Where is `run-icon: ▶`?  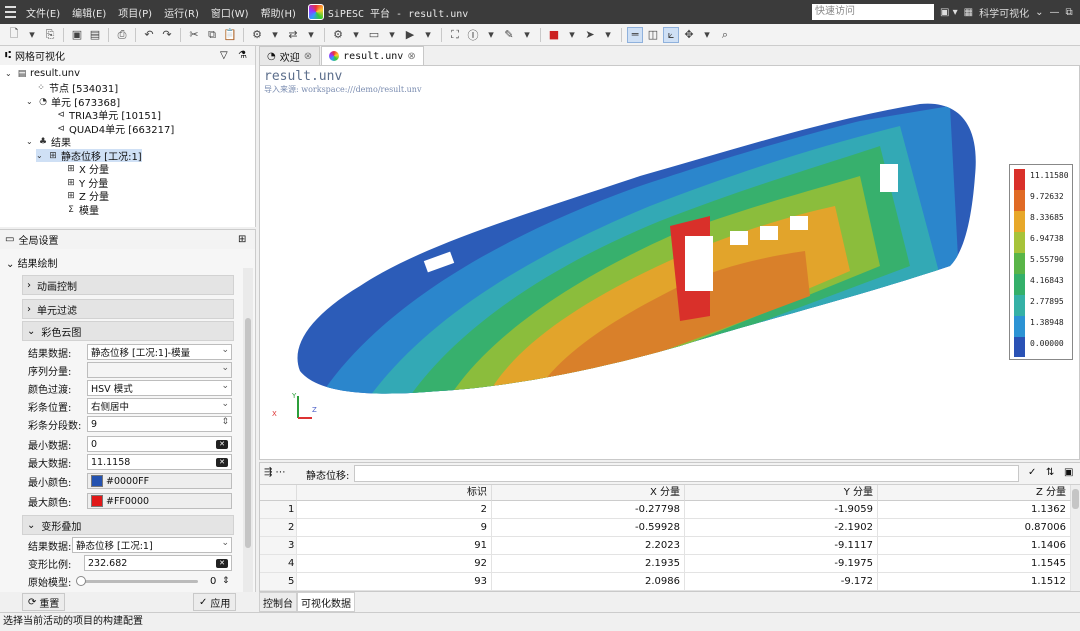
run-icon: ▶ is located at coordinates (410, 35).